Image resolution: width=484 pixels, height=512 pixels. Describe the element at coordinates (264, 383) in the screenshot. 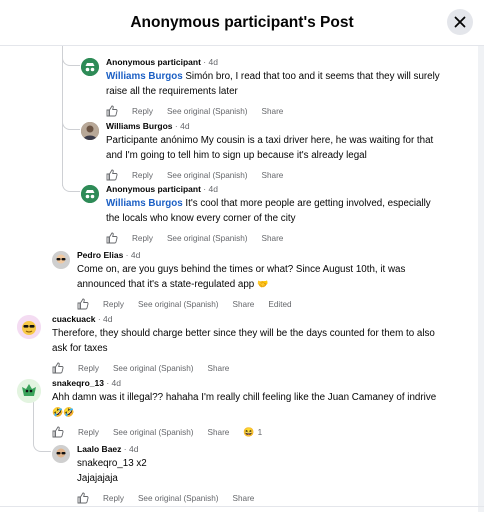

I see `comment-author: snakeqro_13 · 4d` at that location.